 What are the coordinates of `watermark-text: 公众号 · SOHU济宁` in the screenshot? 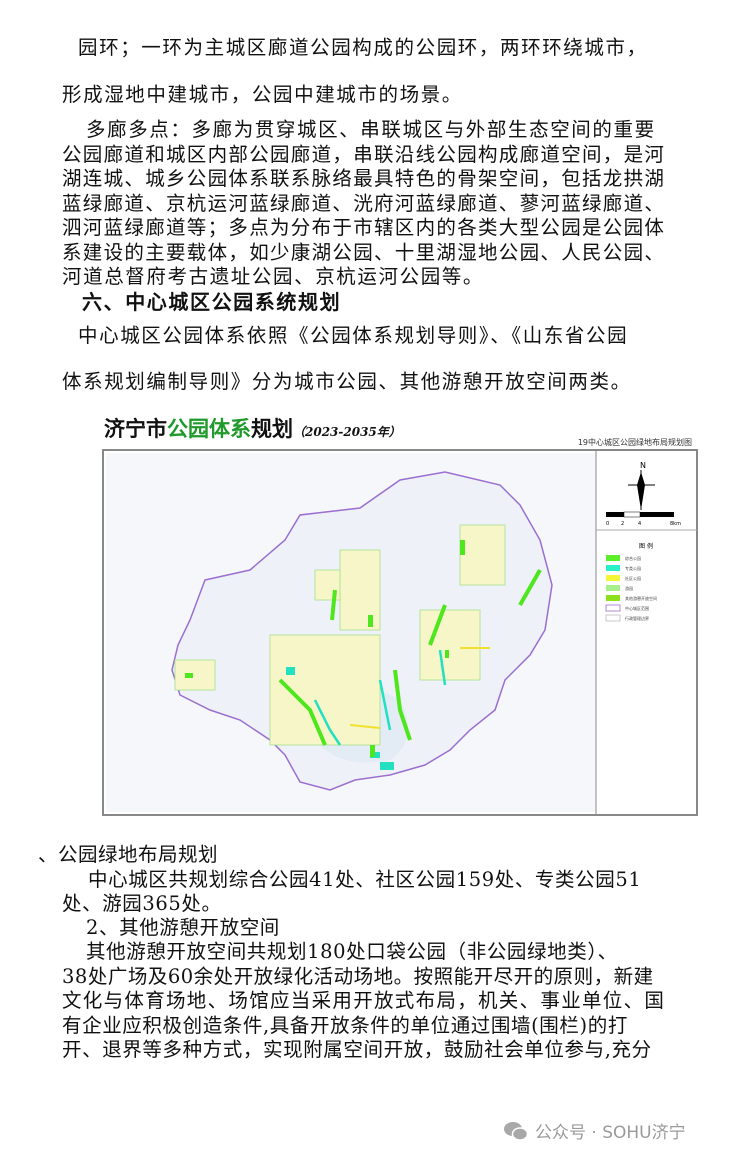 It's located at (610, 1133).